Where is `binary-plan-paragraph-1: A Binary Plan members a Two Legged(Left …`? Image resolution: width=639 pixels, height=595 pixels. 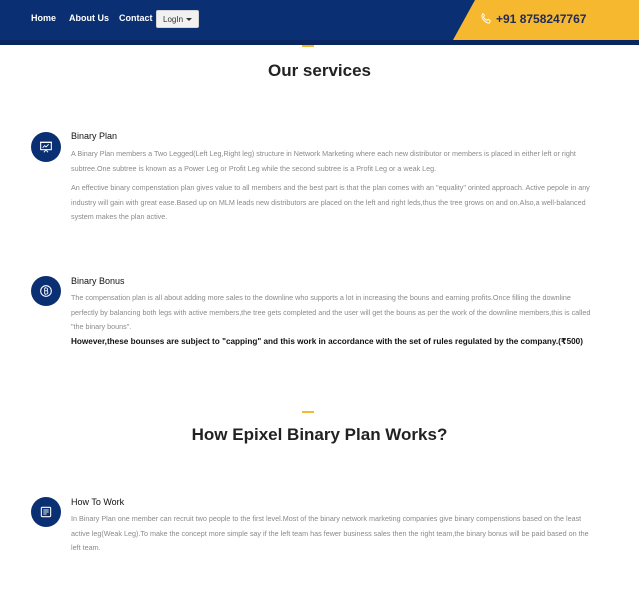 binary-plan-paragraph-1: A Binary Plan members a Two Legged(Left … is located at coordinates (323, 161).